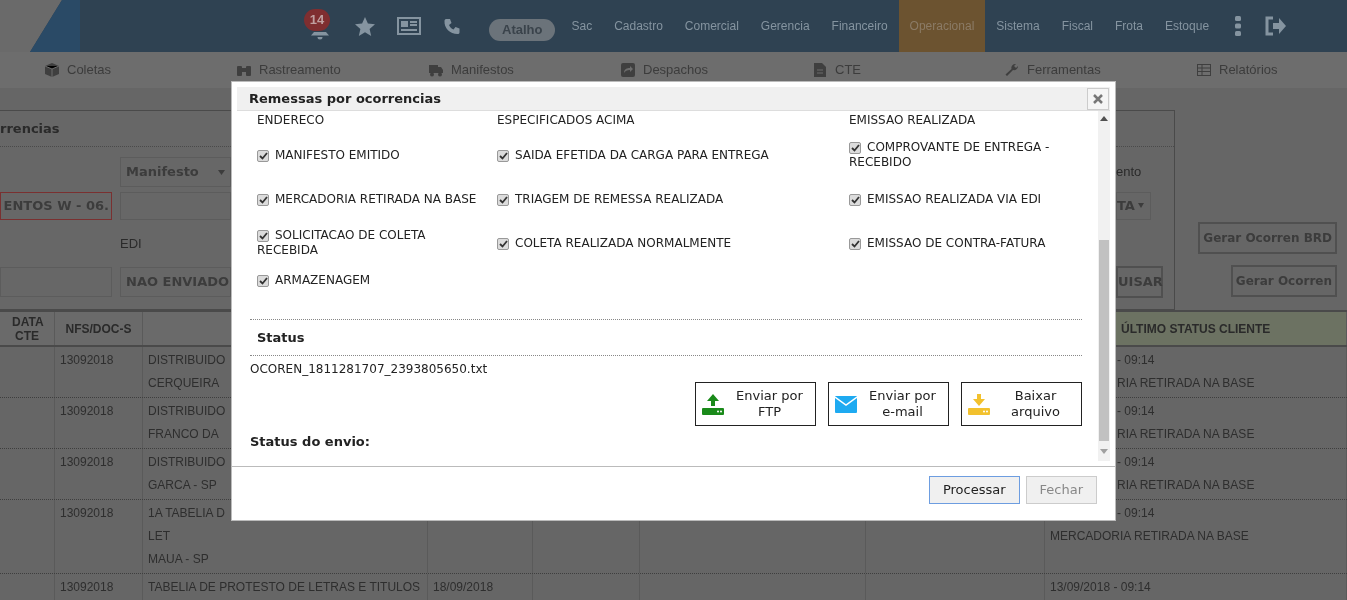 The height and width of the screenshot is (600, 1347). What do you see at coordinates (711, 26) in the screenshot?
I see `menu-tab: Comercial` at bounding box center [711, 26].